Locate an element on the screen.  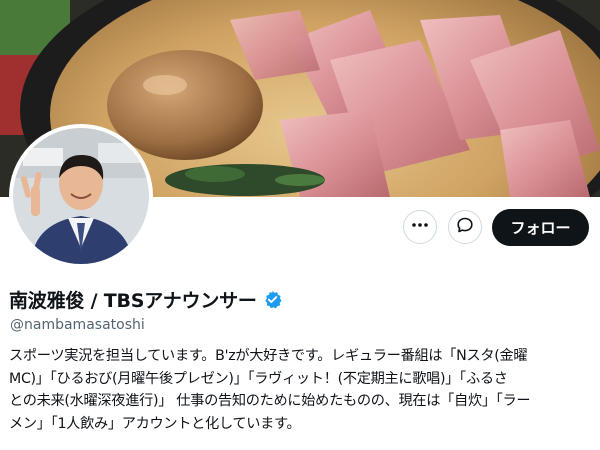
bio-line: との未来(水曜深夜進行)」 仕事の告知のために始めたものの、現在は「自炊」「ラー is located at coordinates (270, 401).